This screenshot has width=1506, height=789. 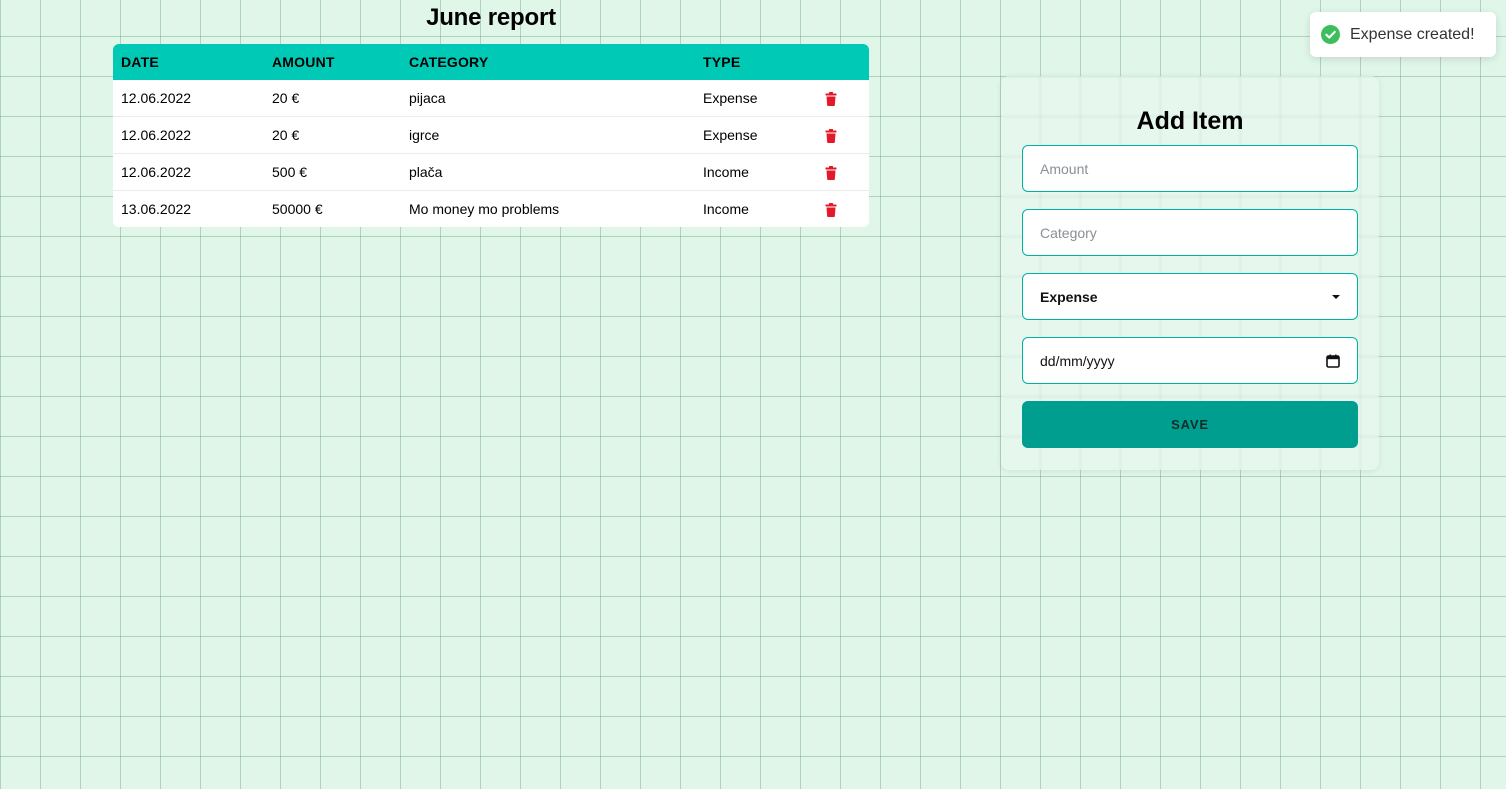 I want to click on table-row: 12.06.2022 500 € plača Income, so click(x=491, y=172).